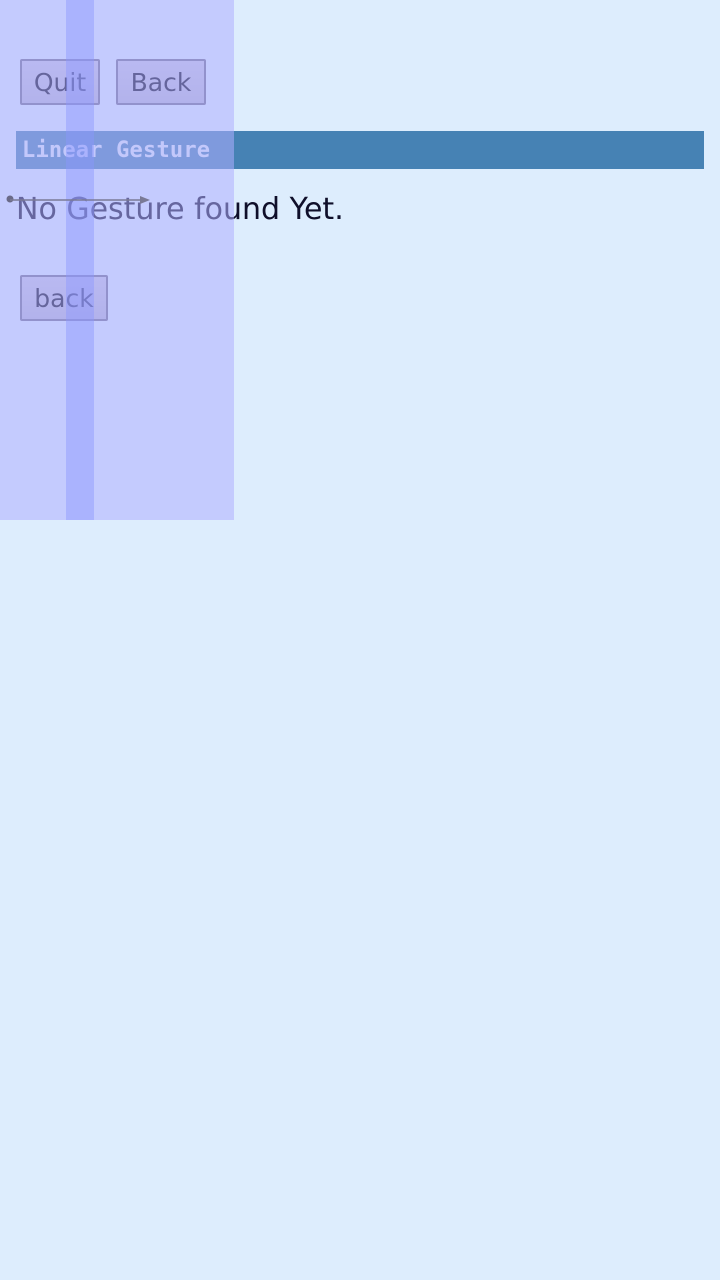 This screenshot has height=1280, width=720. What do you see at coordinates (161, 82) in the screenshot?
I see `back-button: Back` at bounding box center [161, 82].